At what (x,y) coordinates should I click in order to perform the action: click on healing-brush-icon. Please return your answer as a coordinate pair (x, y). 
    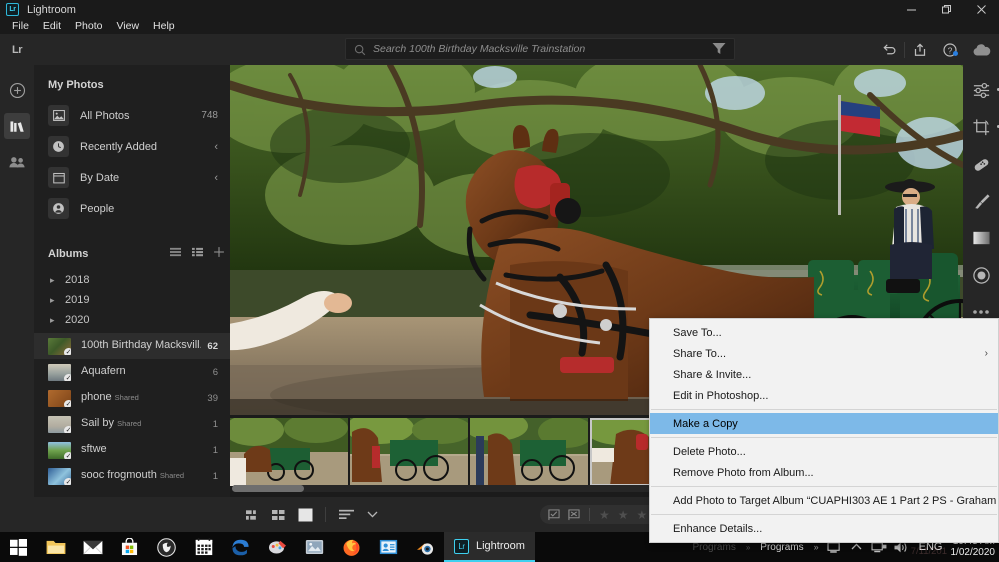
    Looking at the image, I should click on (981, 164).